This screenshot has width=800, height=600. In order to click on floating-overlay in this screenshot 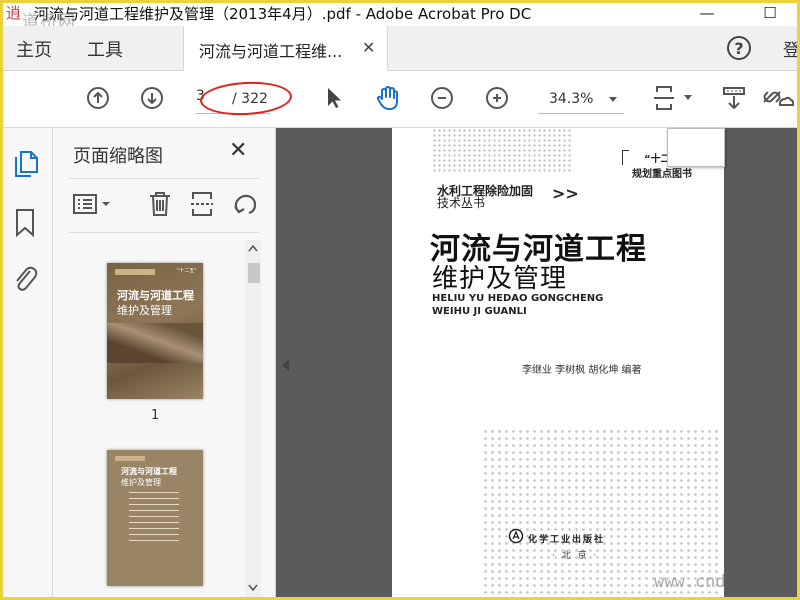, I will do `click(696, 147)`.